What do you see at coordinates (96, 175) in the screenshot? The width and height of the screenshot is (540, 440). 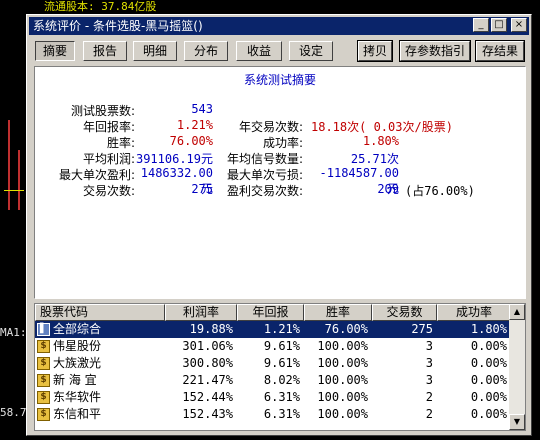 I see `max-gain-label: 最大单次盈利:` at bounding box center [96, 175].